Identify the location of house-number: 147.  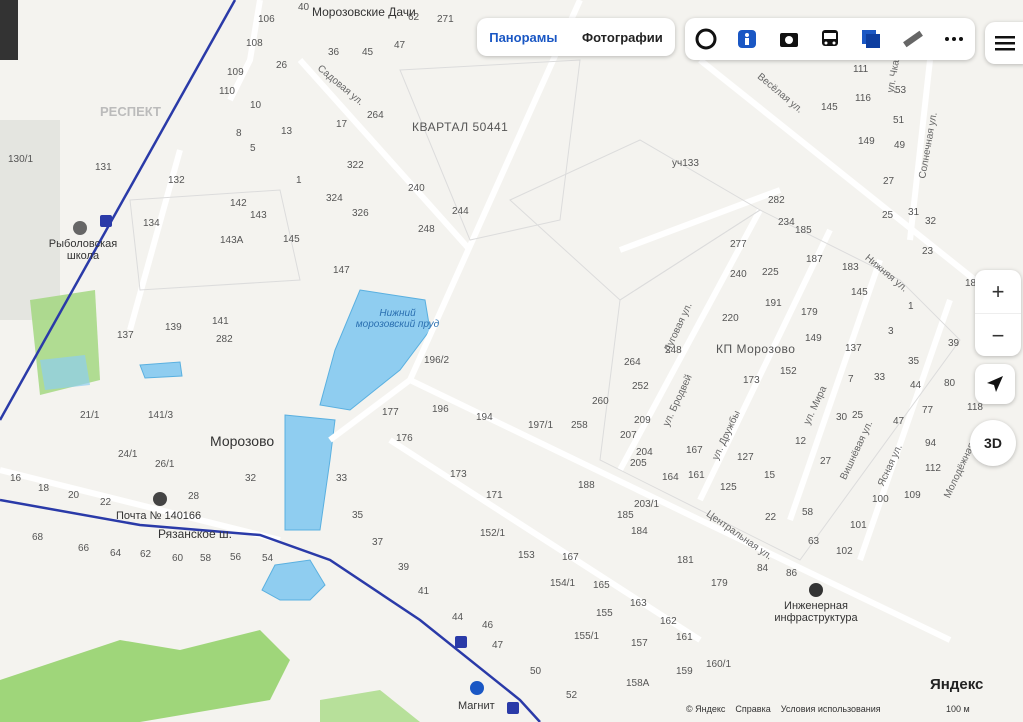
(341, 270).